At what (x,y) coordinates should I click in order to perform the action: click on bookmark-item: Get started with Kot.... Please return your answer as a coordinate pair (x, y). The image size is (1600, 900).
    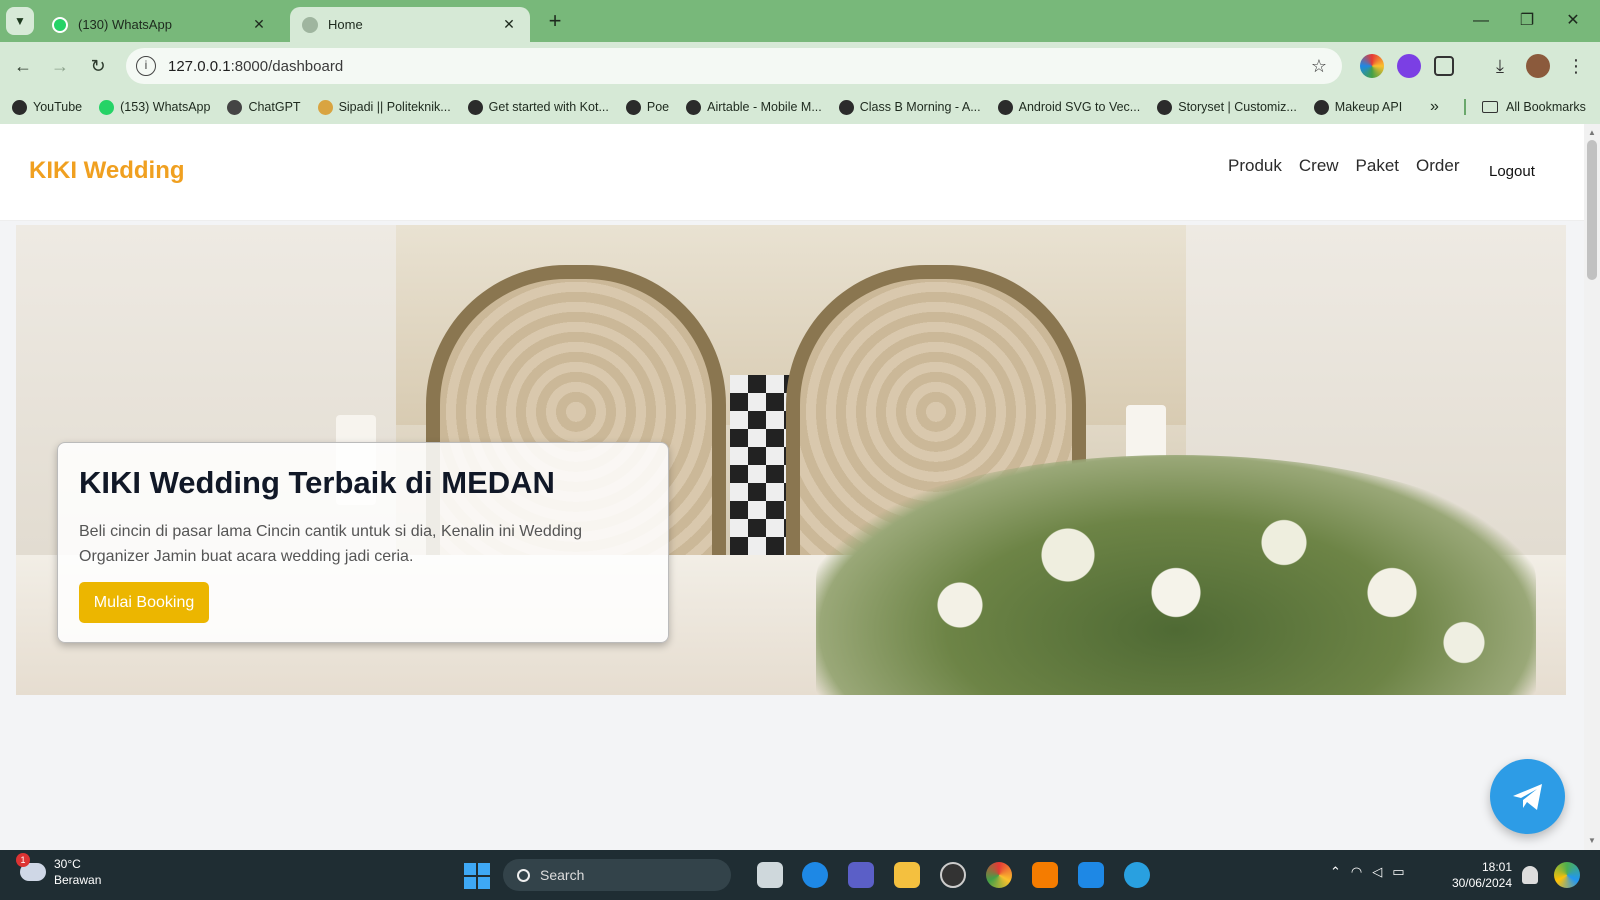
    Looking at the image, I should click on (538, 107).